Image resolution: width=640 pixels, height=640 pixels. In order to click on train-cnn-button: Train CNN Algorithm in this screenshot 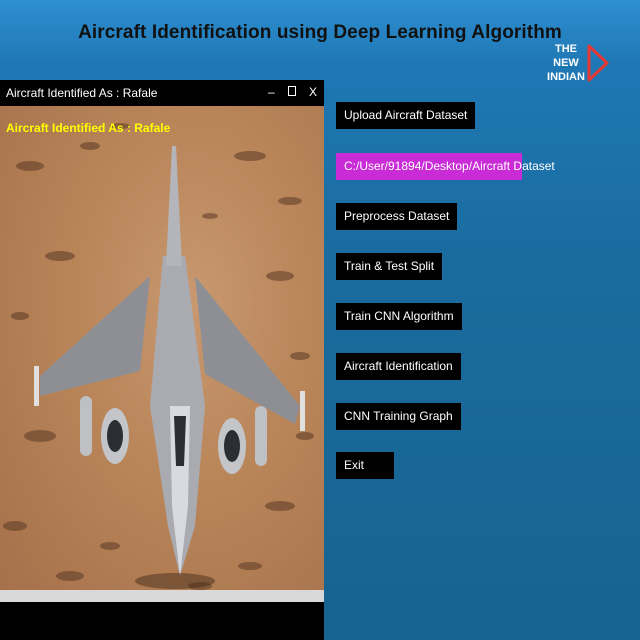, I will do `click(399, 316)`.